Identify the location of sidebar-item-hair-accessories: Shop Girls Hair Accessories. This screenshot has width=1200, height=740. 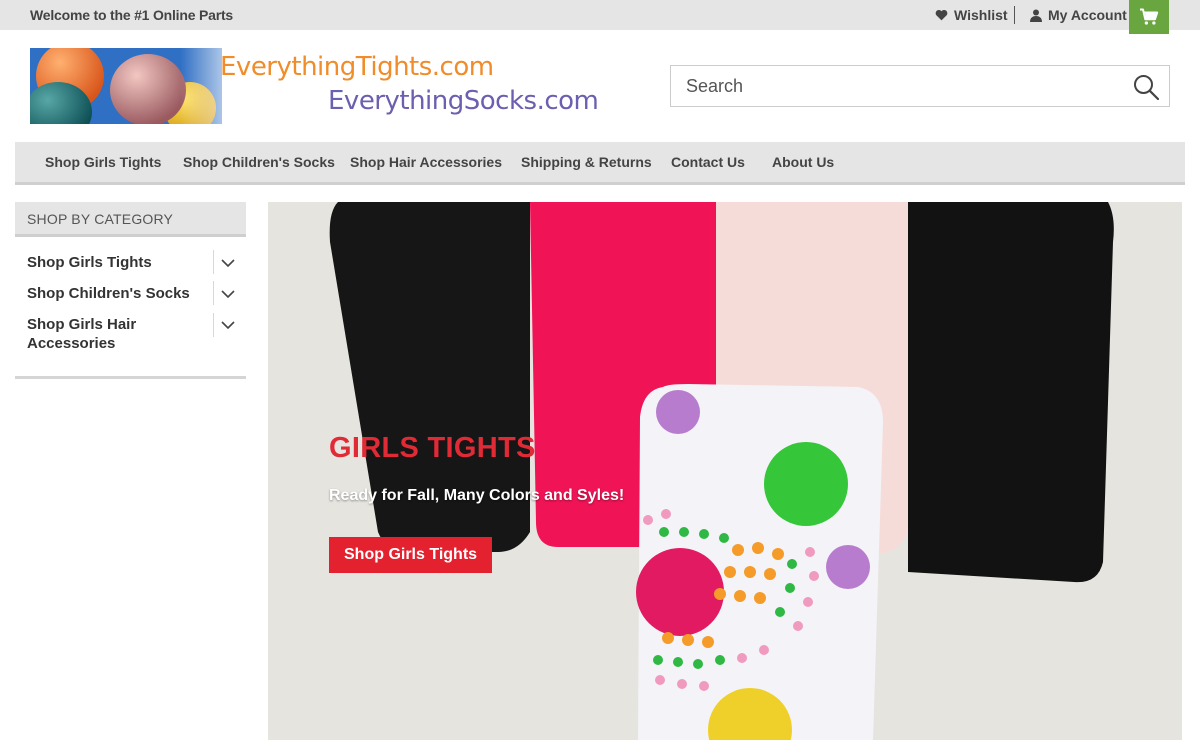
(97, 334).